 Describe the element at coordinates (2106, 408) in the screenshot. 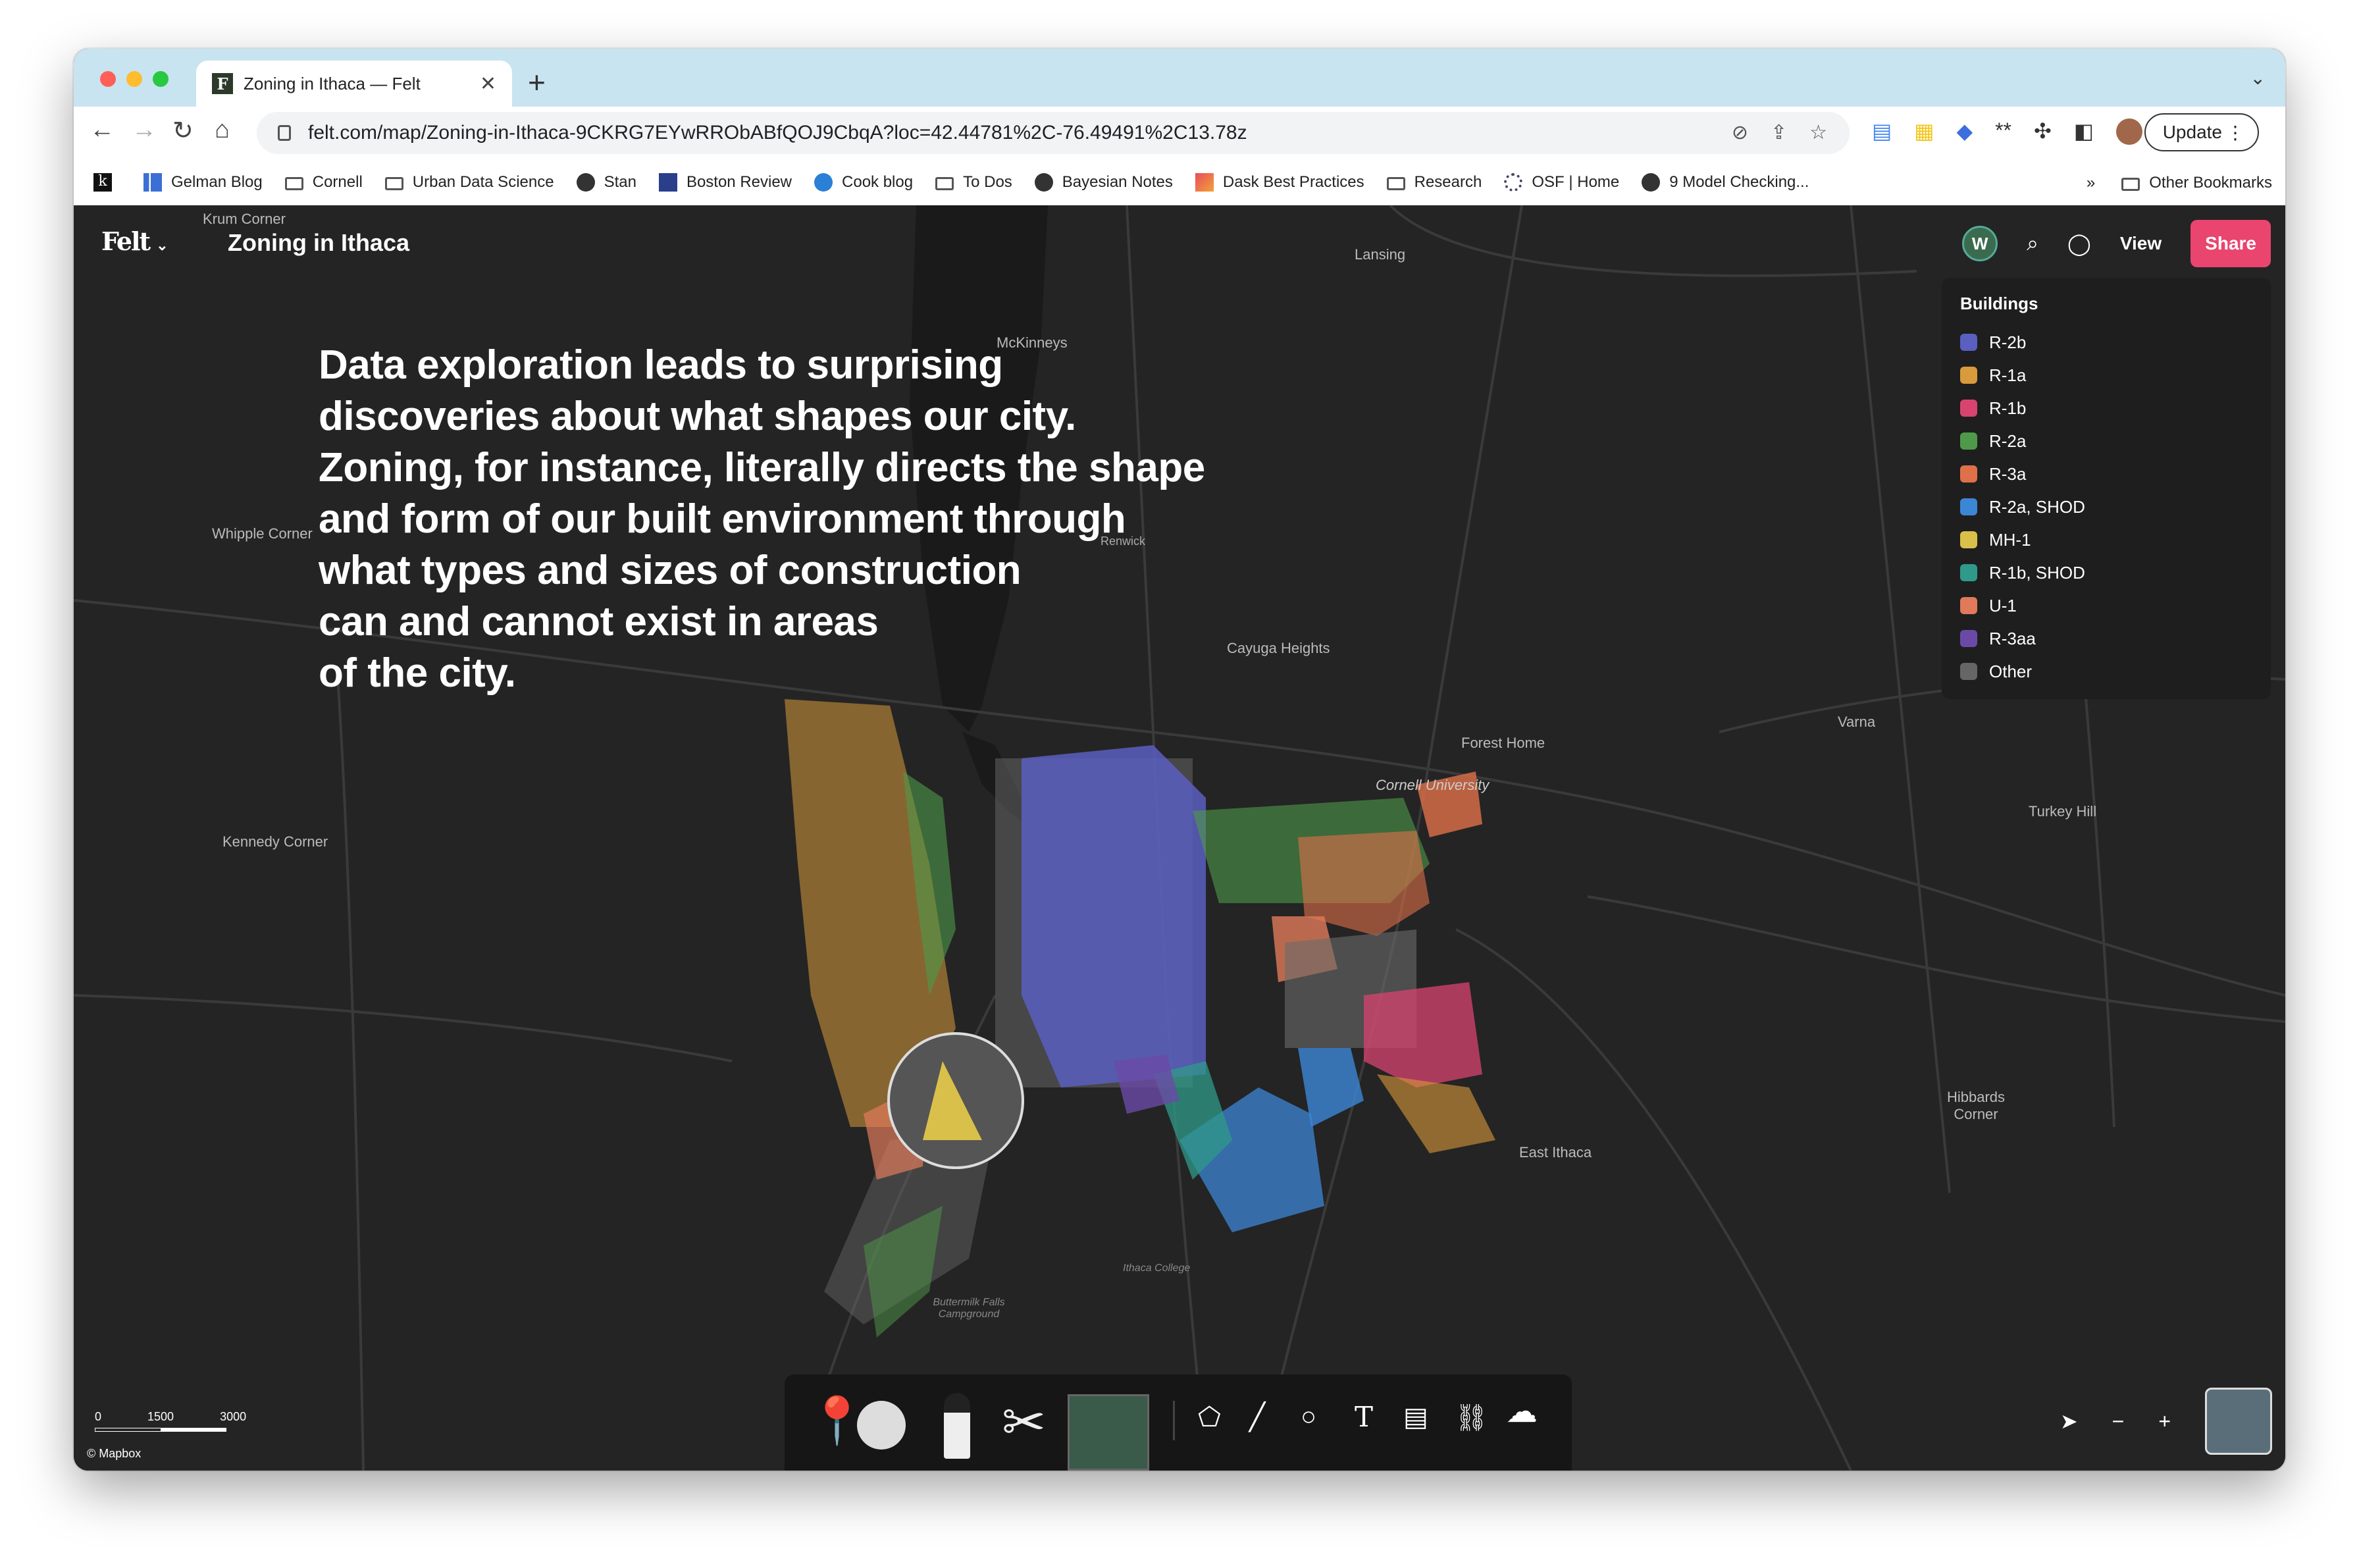

I see `legend-item: R-1b` at that location.